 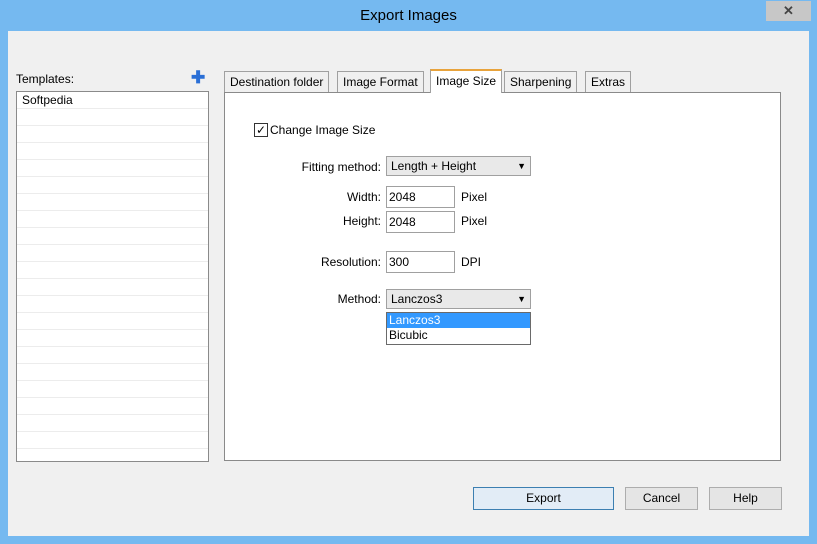 What do you see at coordinates (361, 221) in the screenshot?
I see `height-label: Height:` at bounding box center [361, 221].